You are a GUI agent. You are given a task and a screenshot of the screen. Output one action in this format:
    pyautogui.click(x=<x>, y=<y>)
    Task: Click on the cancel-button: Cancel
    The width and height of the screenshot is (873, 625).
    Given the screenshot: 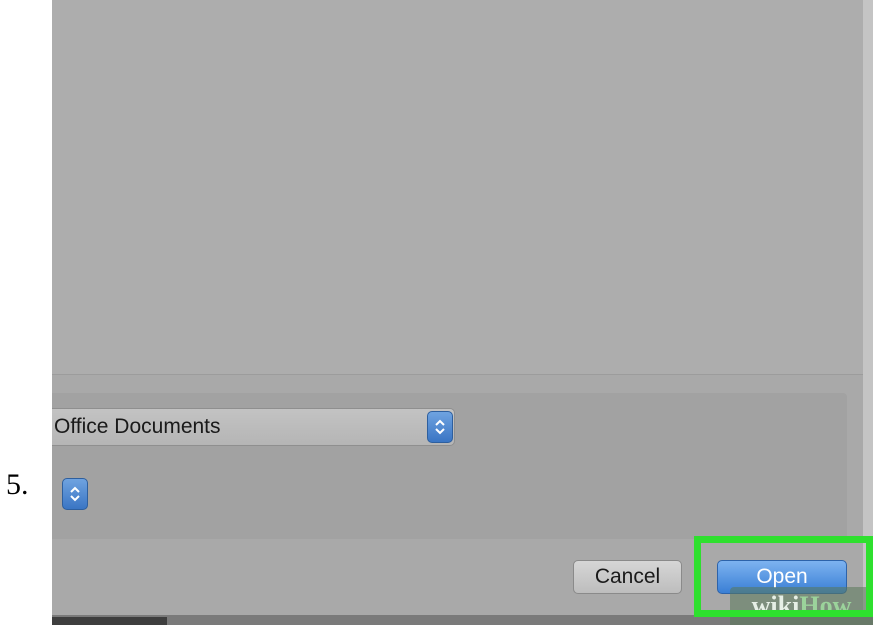 What is the action you would take?
    pyautogui.click(x=627, y=577)
    